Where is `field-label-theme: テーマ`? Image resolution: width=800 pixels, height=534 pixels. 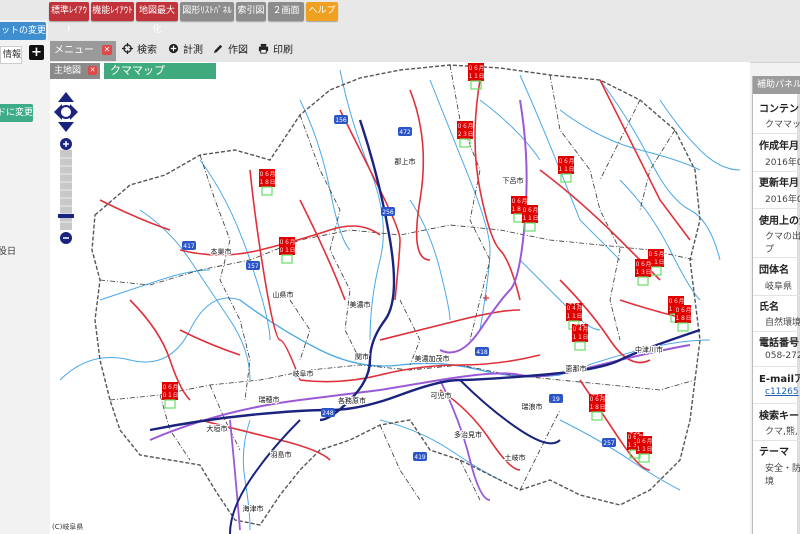
field-label-theme: テーマ is located at coordinates (774, 452).